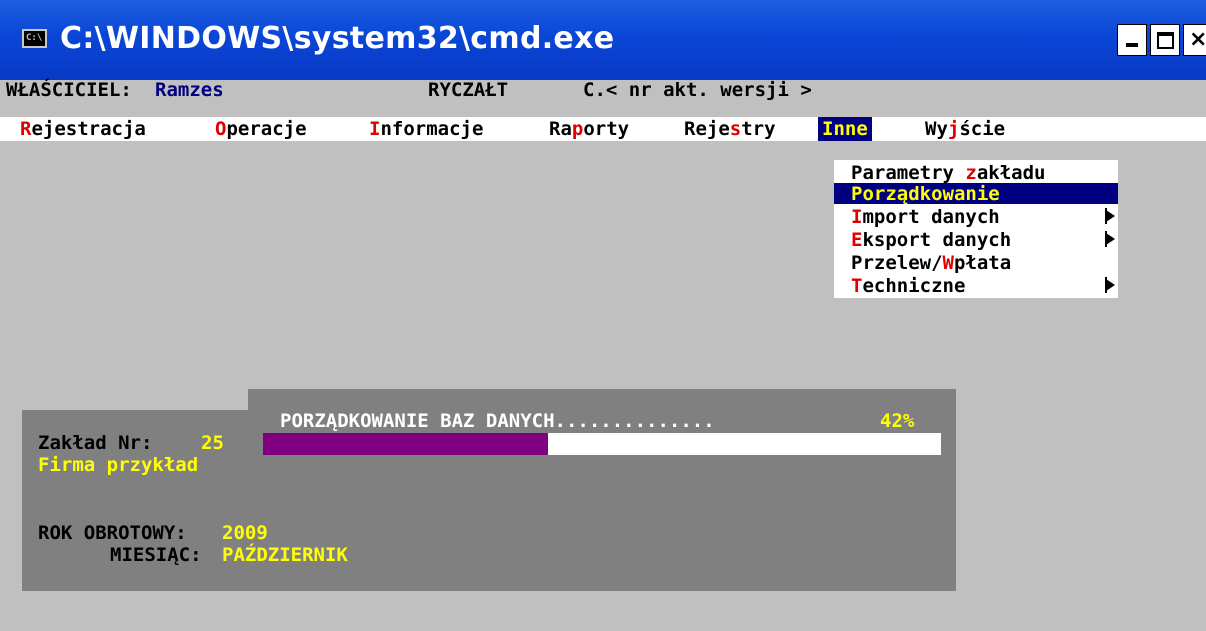  I want to click on menu-label: Reje, so click(707, 129).